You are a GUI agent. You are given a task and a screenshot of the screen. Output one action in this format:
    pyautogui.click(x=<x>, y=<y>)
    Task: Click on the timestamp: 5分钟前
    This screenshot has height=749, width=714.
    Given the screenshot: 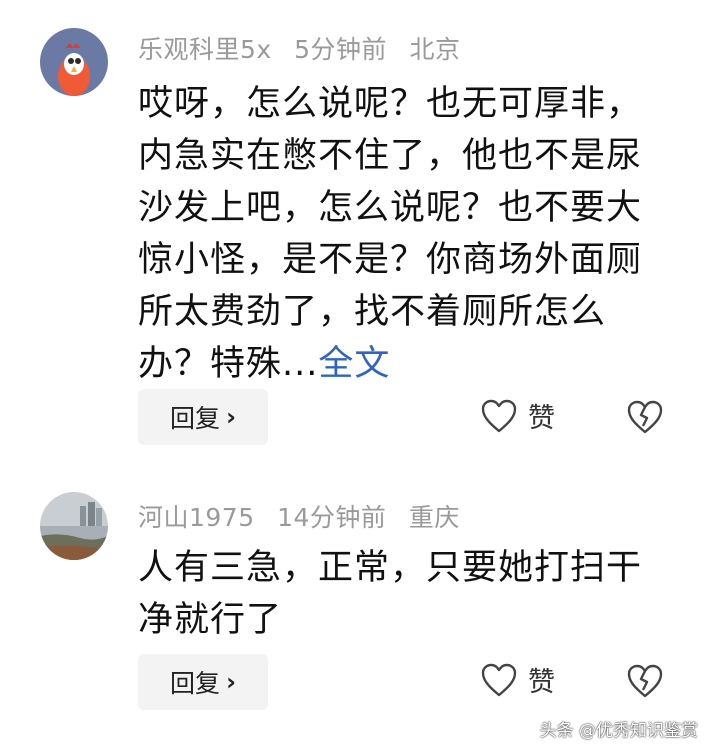 What is the action you would take?
    pyautogui.click(x=341, y=49)
    